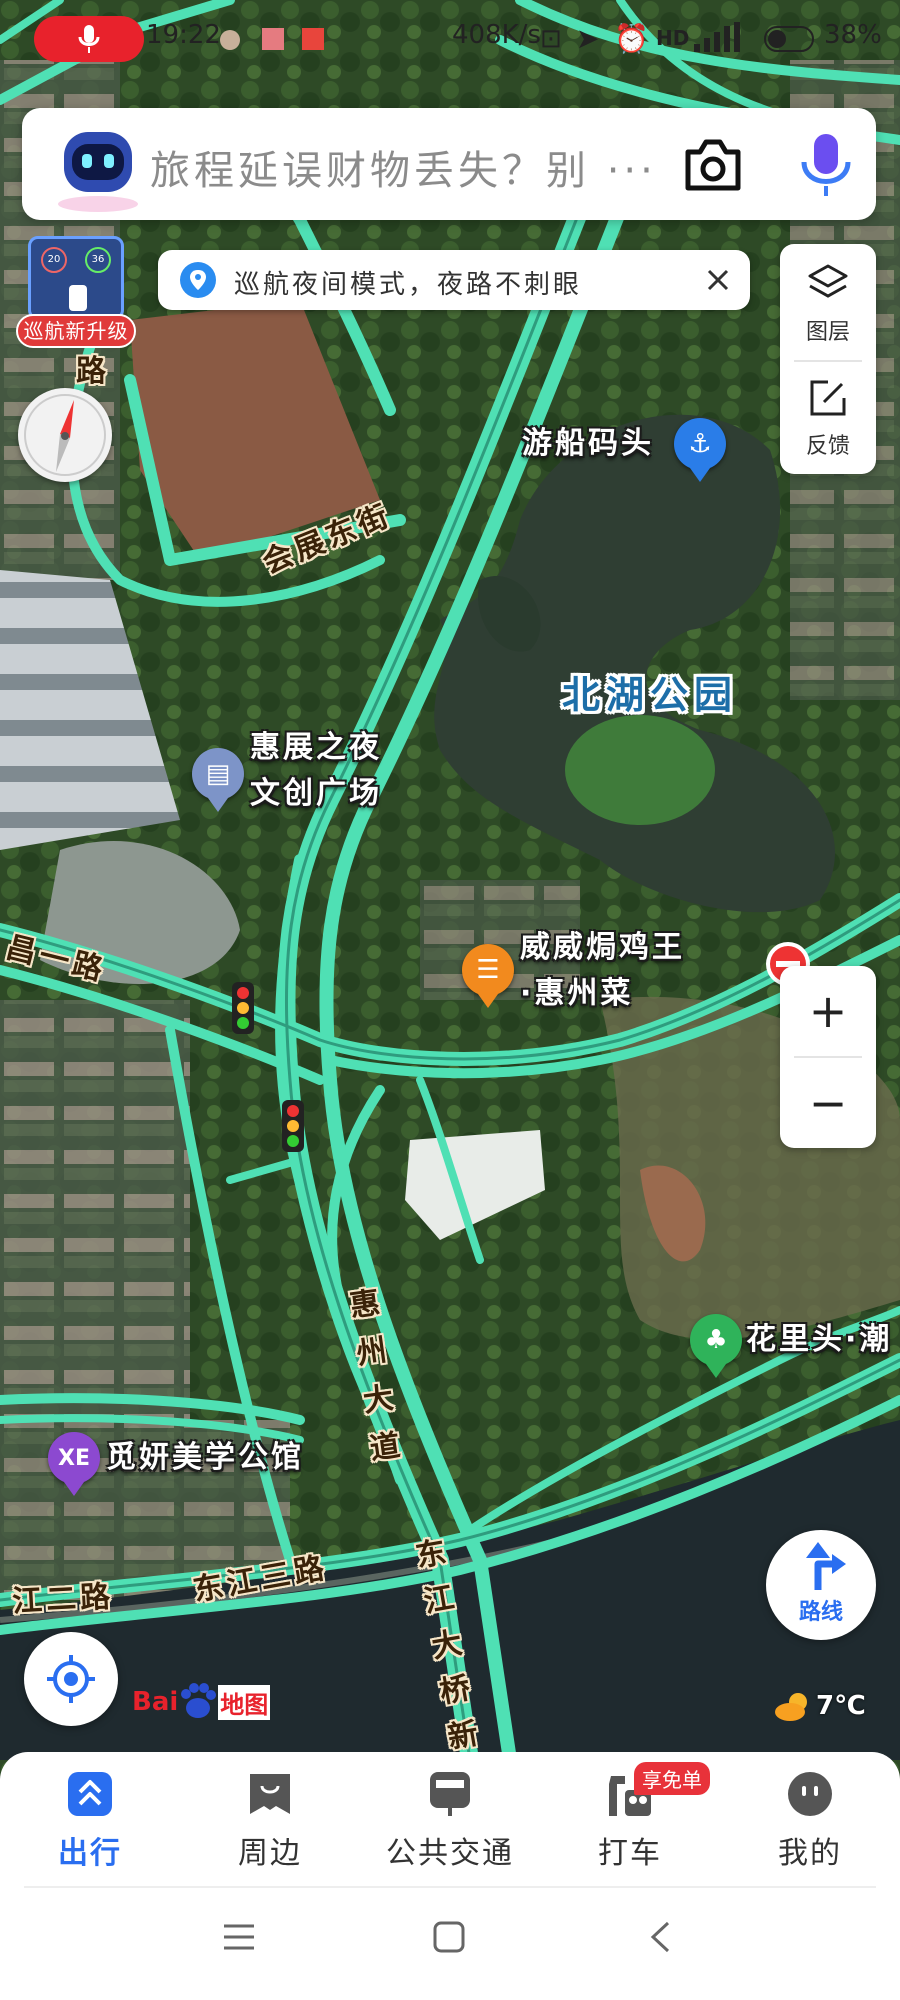 Image resolution: width=900 pixels, height=2000 pixels. Describe the element at coordinates (76, 331) in the screenshot. I see `cruise-upgrade-label: 巡航新升级` at that location.